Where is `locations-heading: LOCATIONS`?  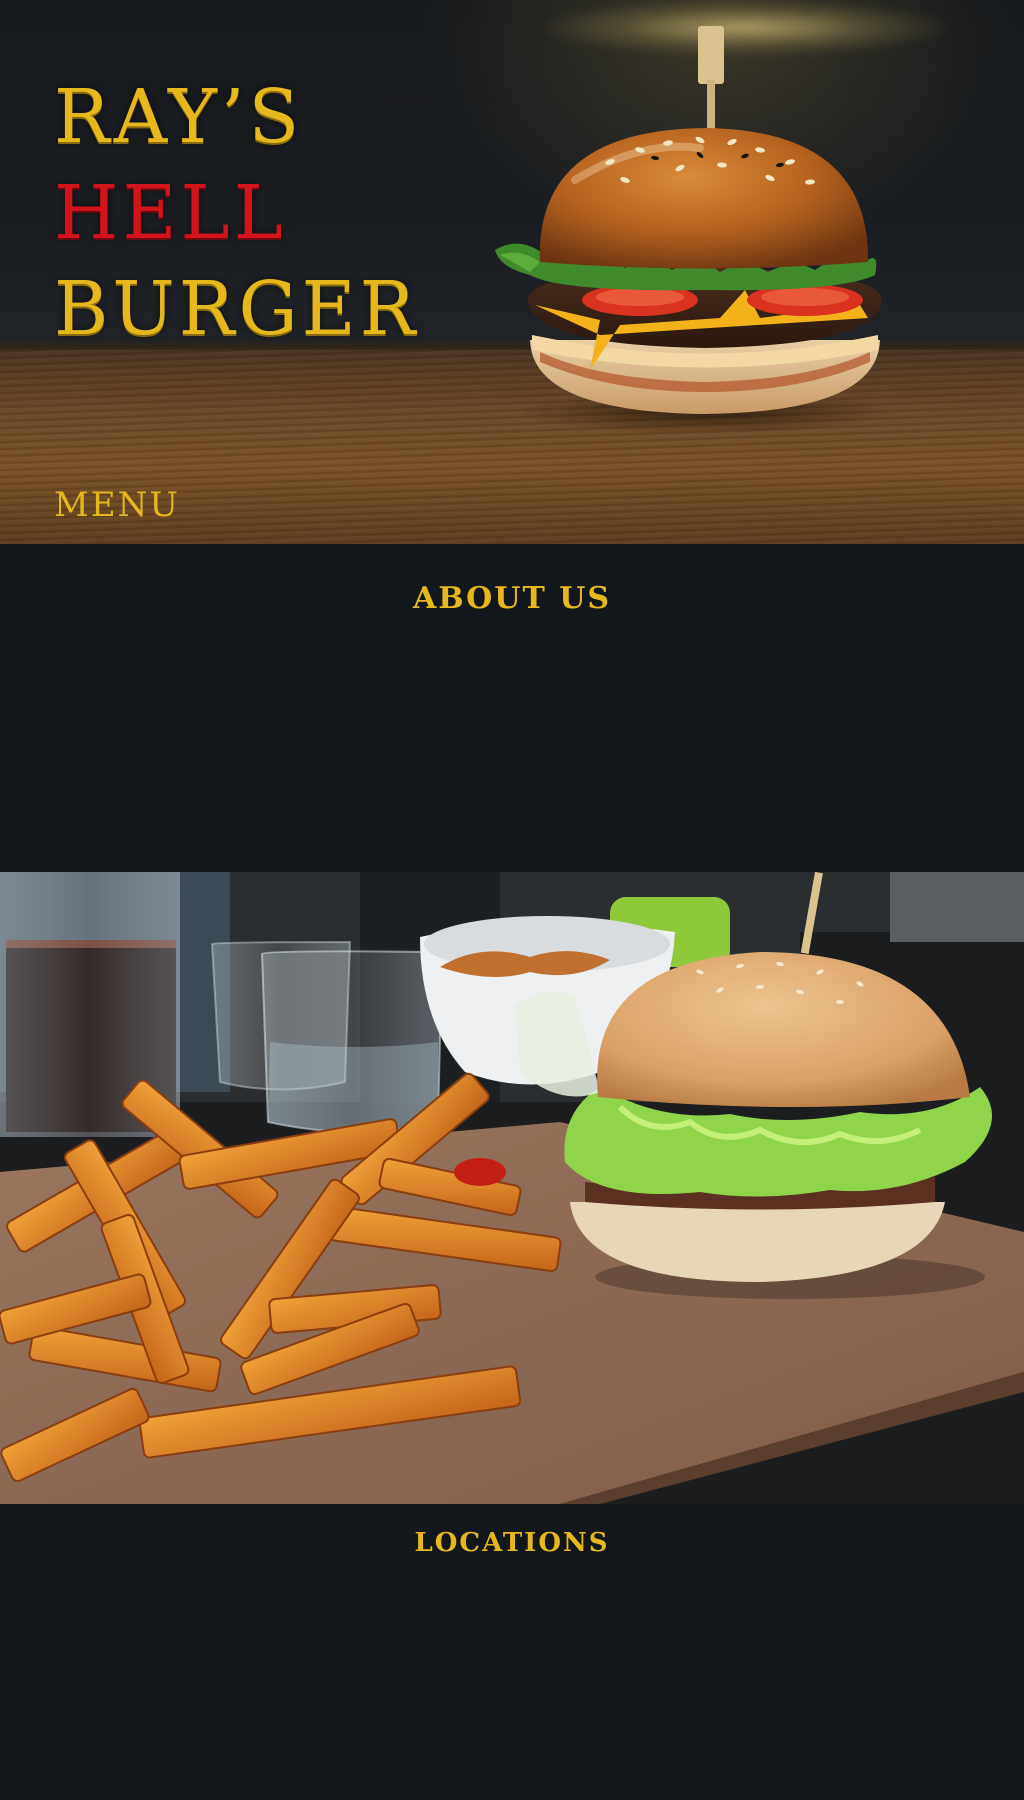
locations-heading: LOCATIONS is located at coordinates (512, 1543).